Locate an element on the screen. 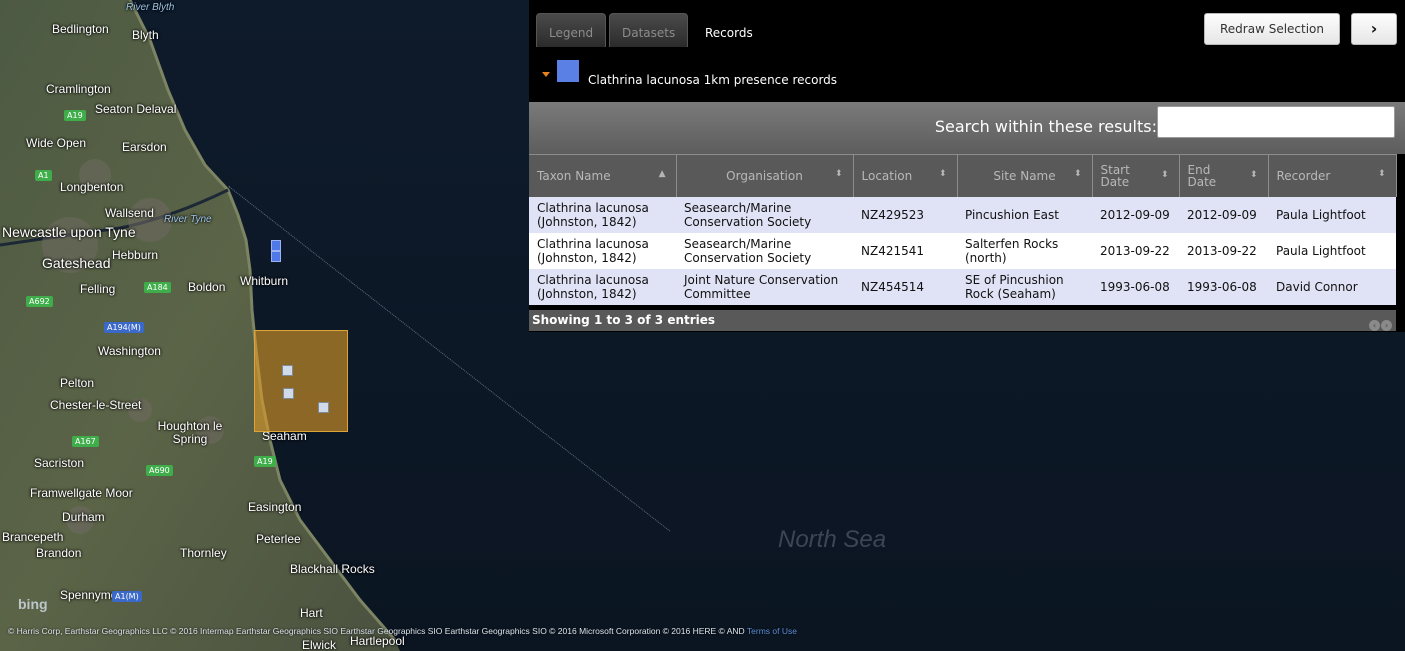  road-label: A1(M) is located at coordinates (127, 596).